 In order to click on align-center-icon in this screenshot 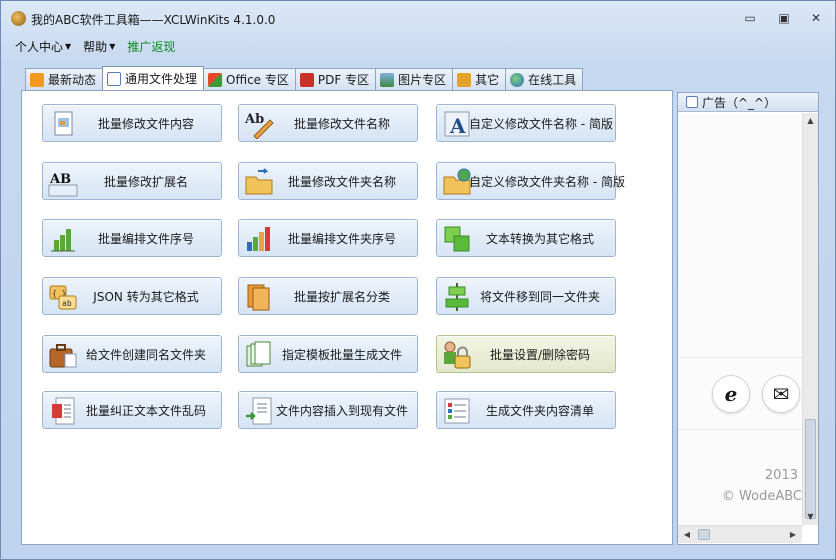, I will do `click(457, 297)`.